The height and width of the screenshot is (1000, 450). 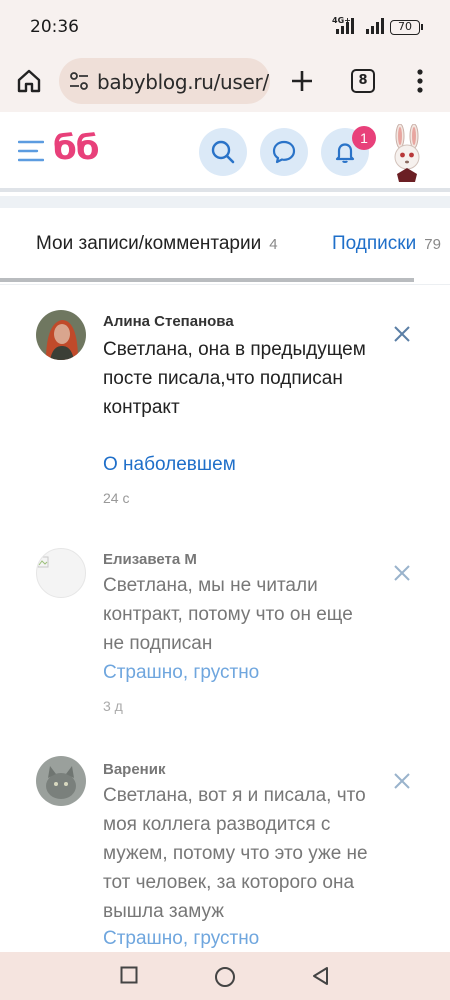 What do you see at coordinates (225, 202) in the screenshot?
I see `header-gap` at bounding box center [225, 202].